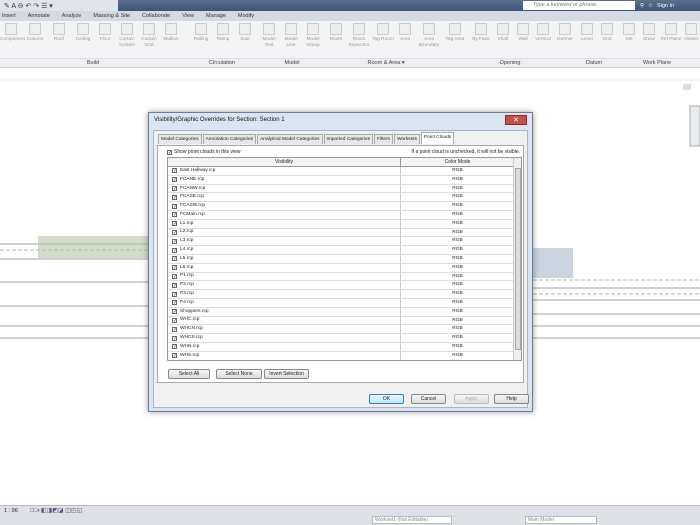 The width and height of the screenshot is (700, 525). I want to click on ribbon-tab: Manage, so click(216, 16).